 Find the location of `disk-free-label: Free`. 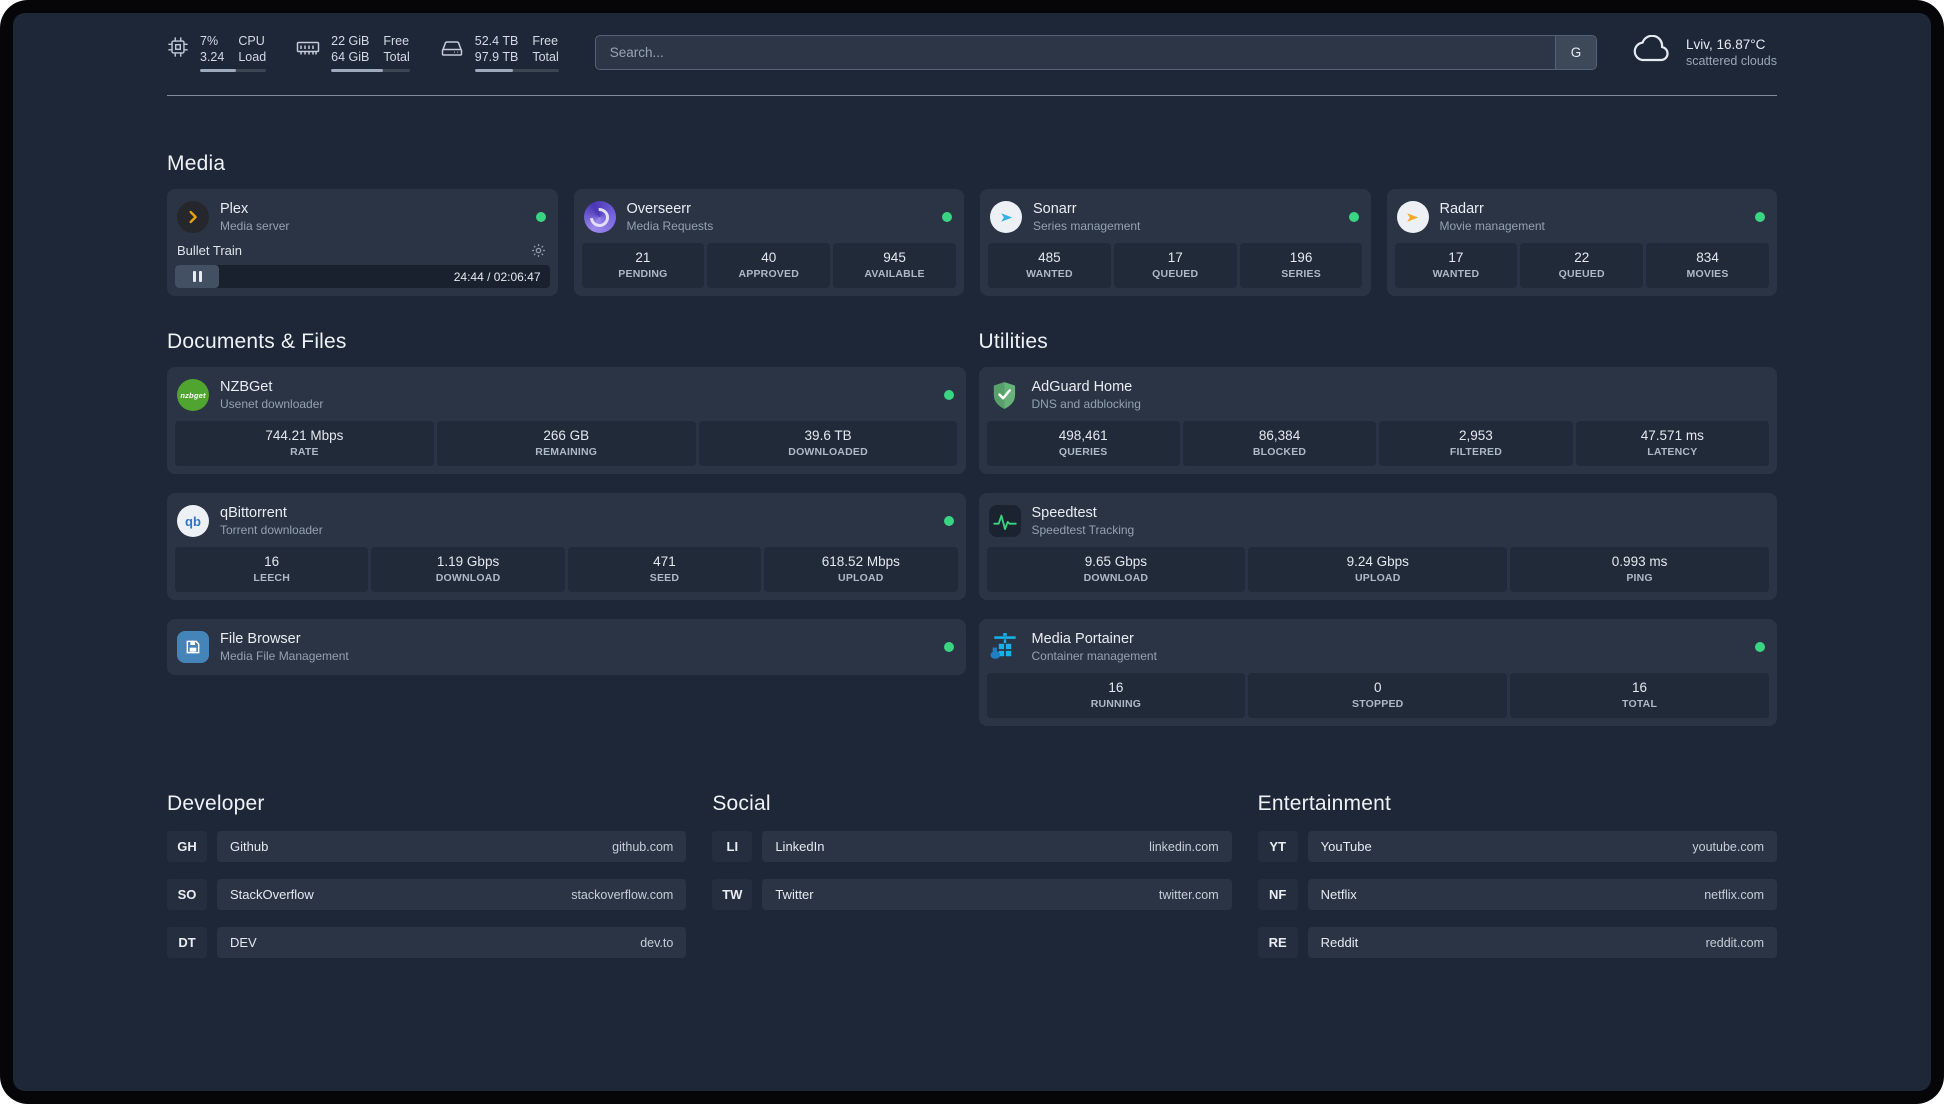

disk-free-label: Free is located at coordinates (545, 41).